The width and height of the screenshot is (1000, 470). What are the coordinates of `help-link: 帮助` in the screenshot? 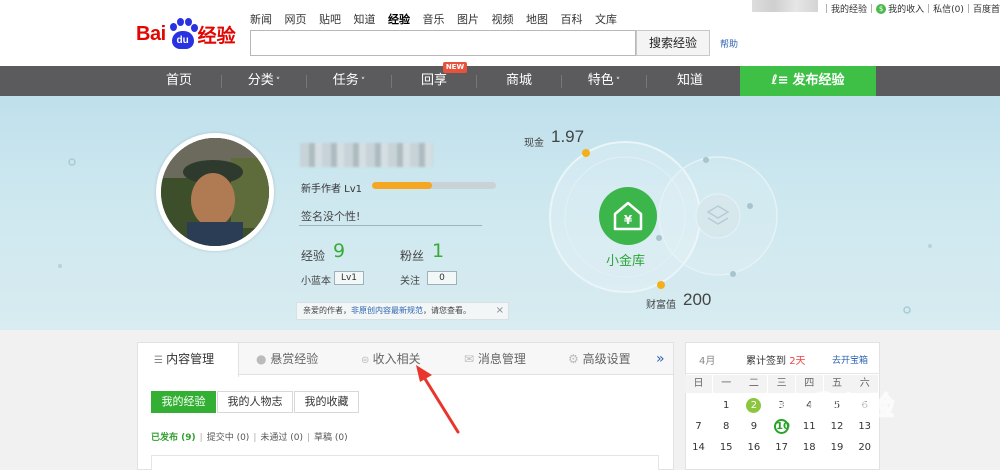 It's located at (729, 43).